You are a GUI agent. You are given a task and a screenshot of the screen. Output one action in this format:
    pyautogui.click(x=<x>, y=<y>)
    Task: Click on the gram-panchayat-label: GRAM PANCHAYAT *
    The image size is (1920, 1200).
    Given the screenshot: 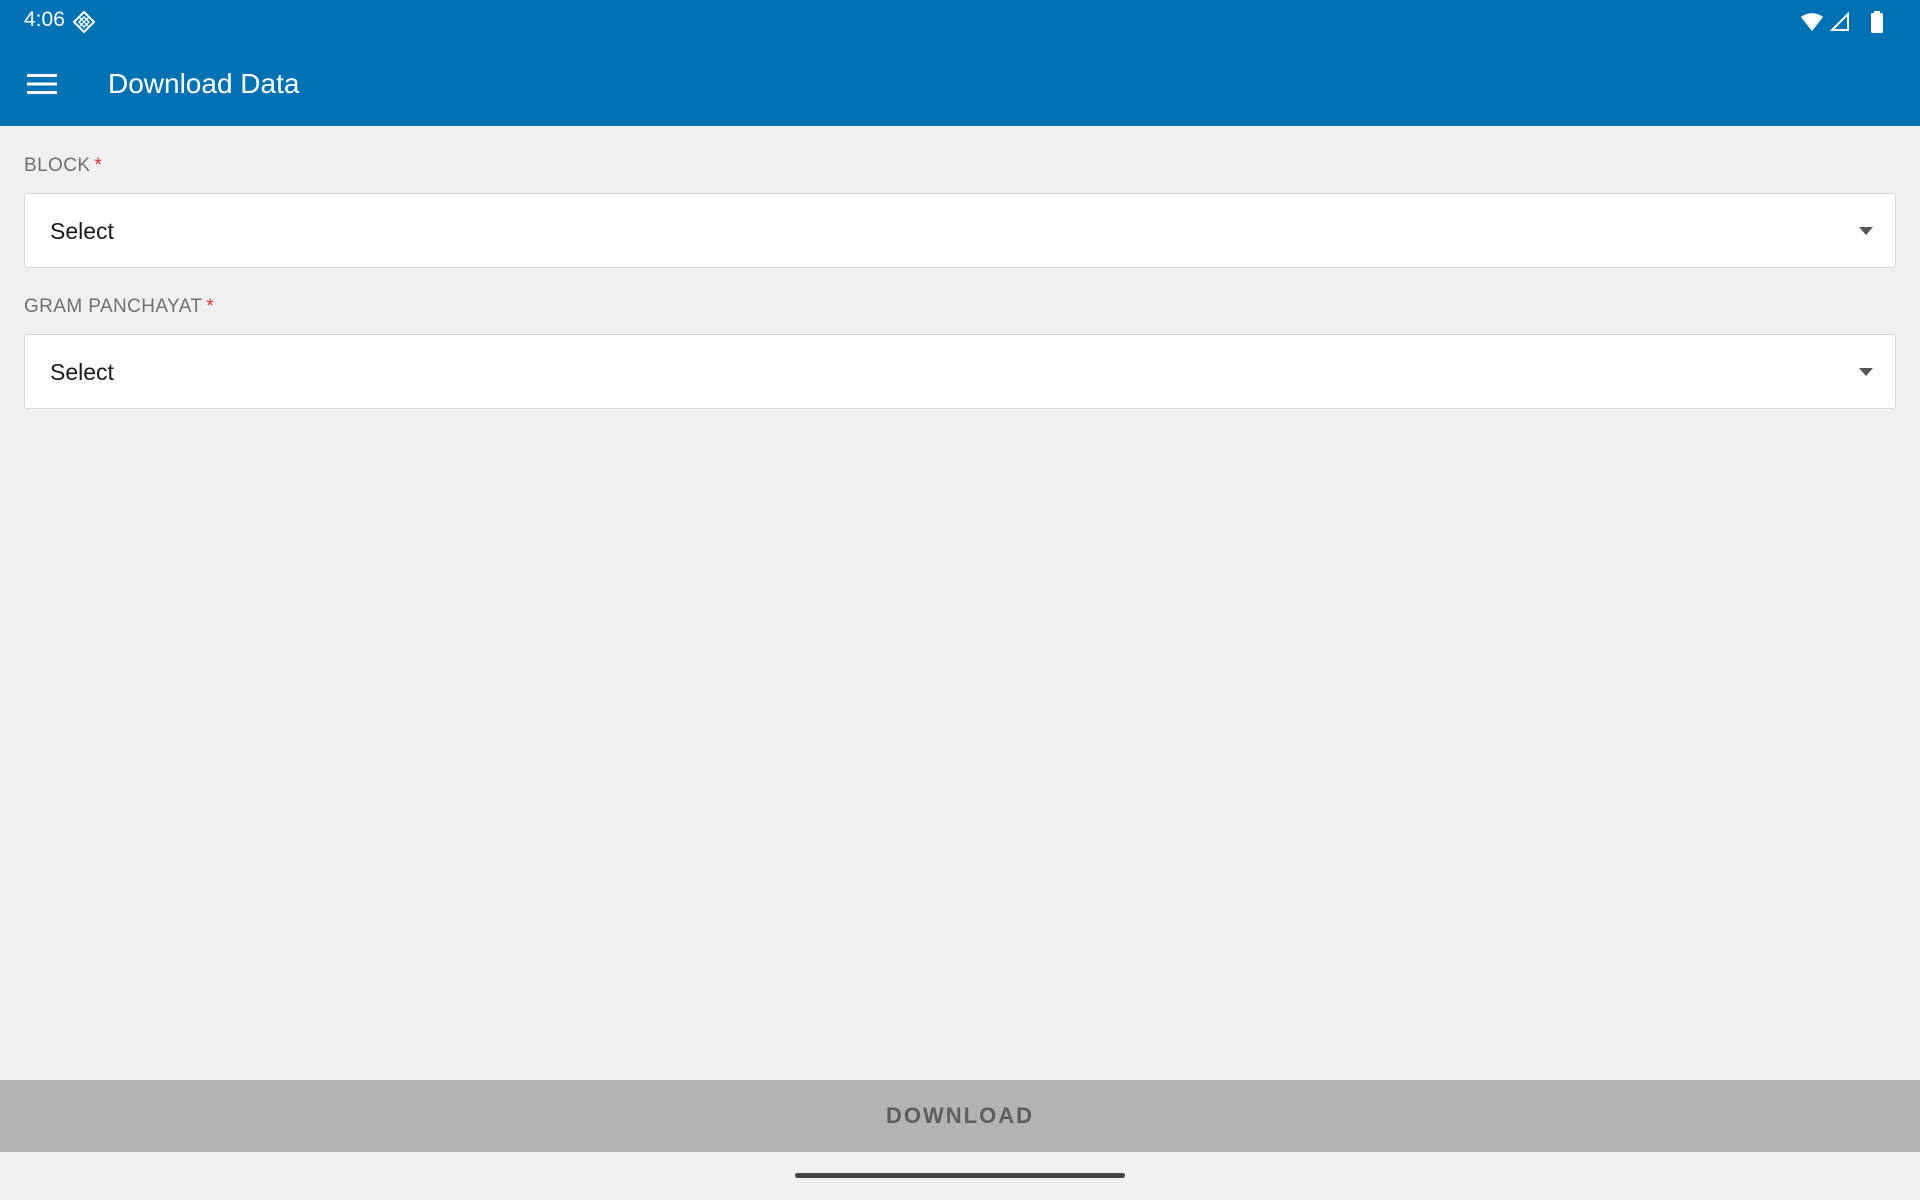 What is the action you would take?
    pyautogui.click(x=119, y=307)
    